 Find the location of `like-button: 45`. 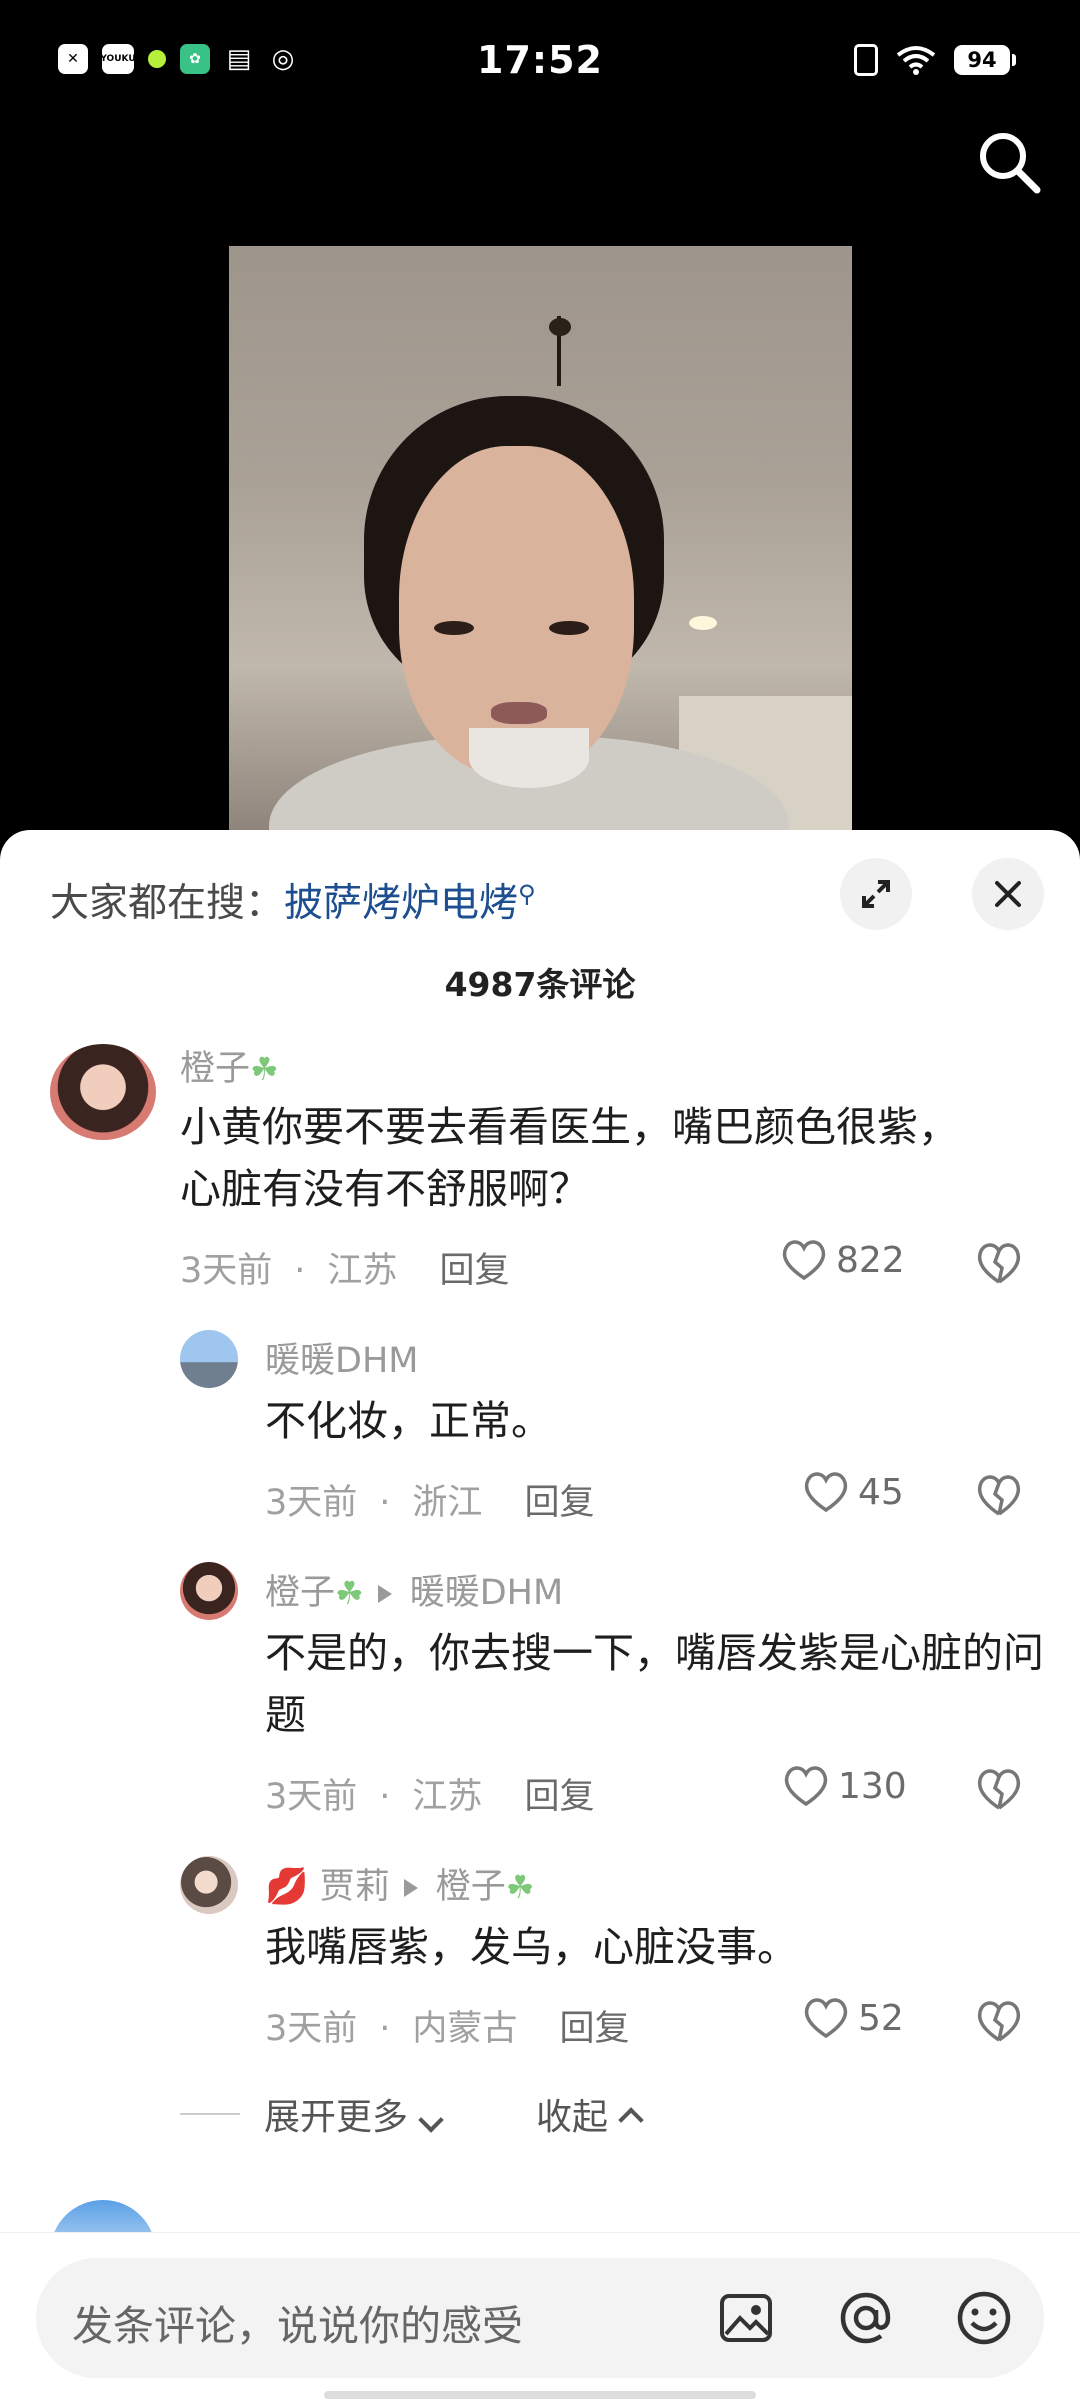

like-button: 45 is located at coordinates (853, 1492).